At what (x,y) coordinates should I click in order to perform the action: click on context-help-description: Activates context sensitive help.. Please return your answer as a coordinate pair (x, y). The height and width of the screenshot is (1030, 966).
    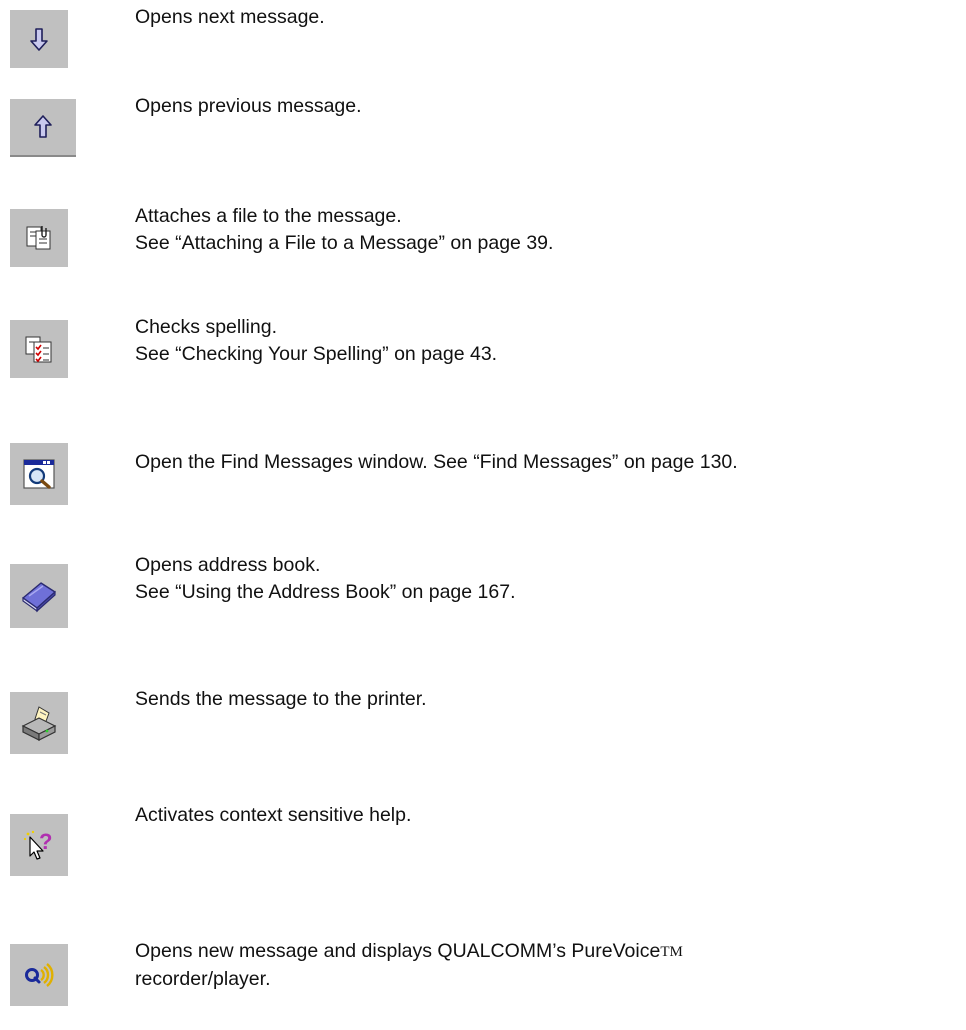
    Looking at the image, I should click on (273, 815).